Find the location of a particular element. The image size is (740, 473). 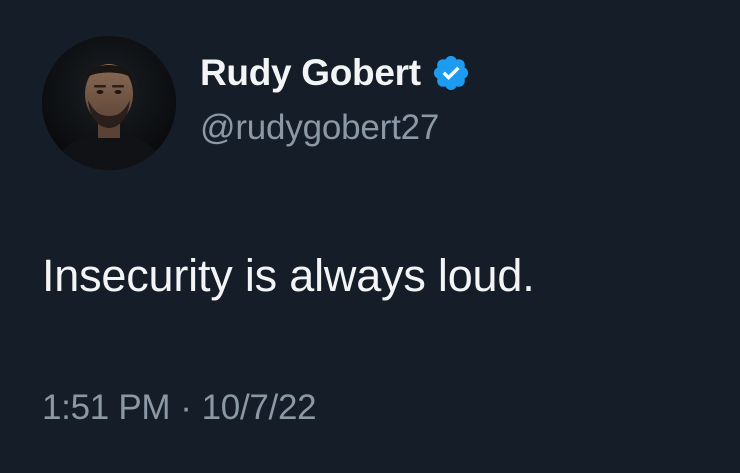

tweet-text: Insecurity is always loud. is located at coordinates (288, 275).